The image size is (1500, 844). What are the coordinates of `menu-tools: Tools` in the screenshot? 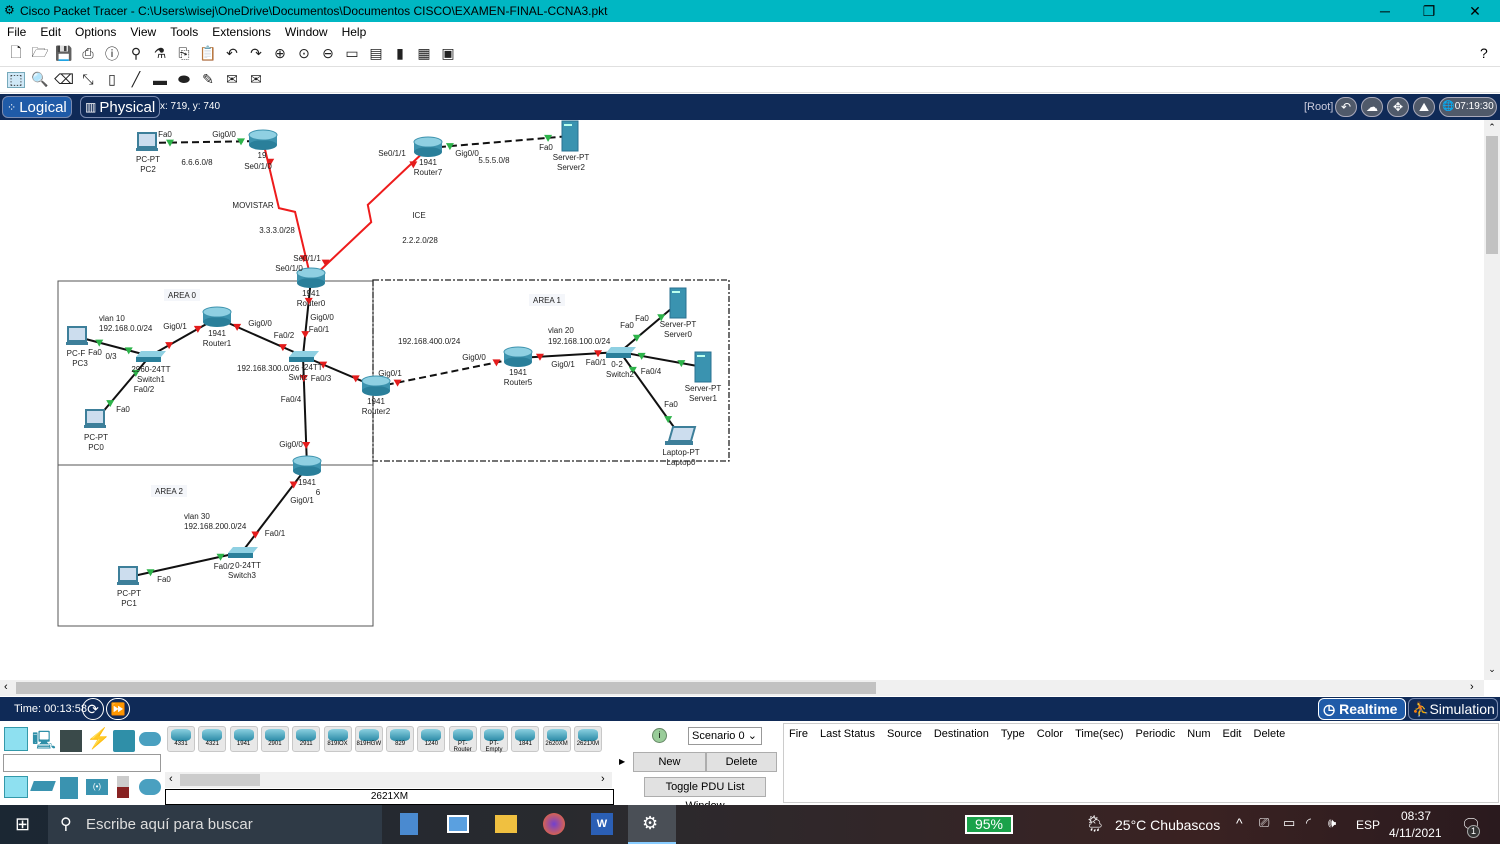 It's located at (184, 32).